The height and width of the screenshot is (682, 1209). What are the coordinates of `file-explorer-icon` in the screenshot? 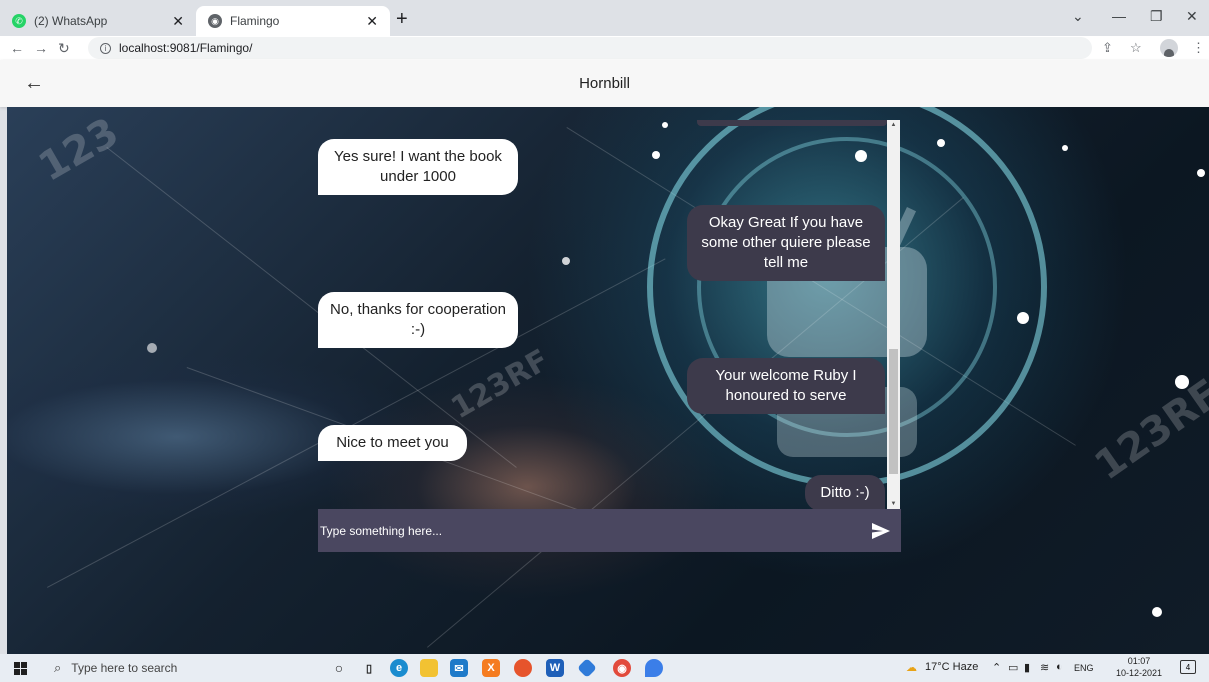 It's located at (429, 668).